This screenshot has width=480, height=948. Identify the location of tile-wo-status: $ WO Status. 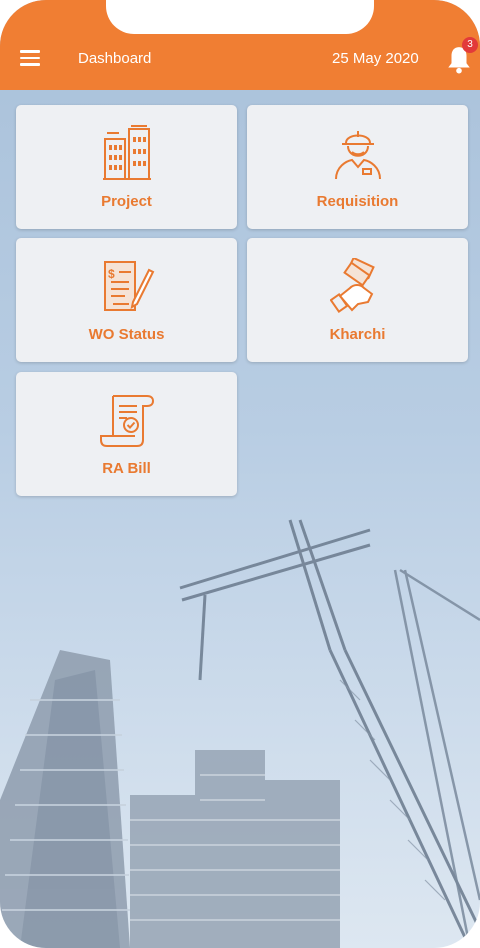
(126, 300).